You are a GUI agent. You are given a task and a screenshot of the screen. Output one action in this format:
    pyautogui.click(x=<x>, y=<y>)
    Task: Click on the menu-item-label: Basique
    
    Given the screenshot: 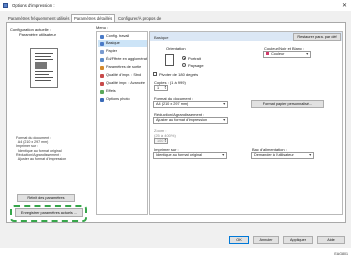 What is the action you would take?
    pyautogui.click(x=113, y=43)
    